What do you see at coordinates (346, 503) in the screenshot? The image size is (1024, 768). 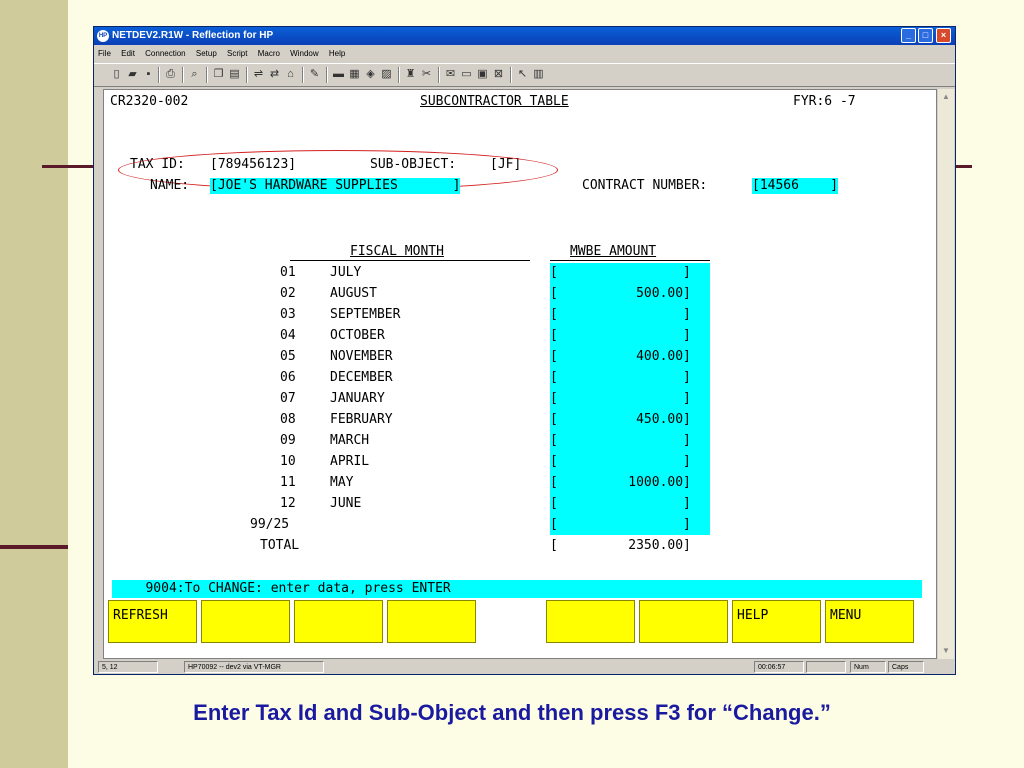 I see `row-month: JUNE` at bounding box center [346, 503].